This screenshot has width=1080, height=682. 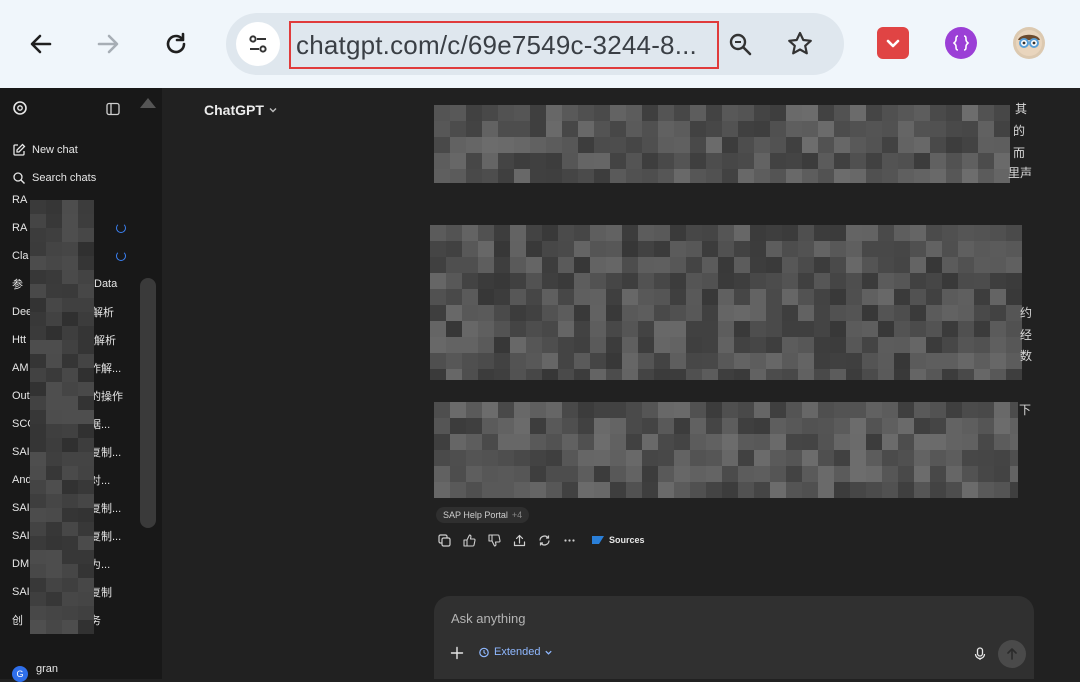 What do you see at coordinates (108, 44) in the screenshot?
I see `forward-button` at bounding box center [108, 44].